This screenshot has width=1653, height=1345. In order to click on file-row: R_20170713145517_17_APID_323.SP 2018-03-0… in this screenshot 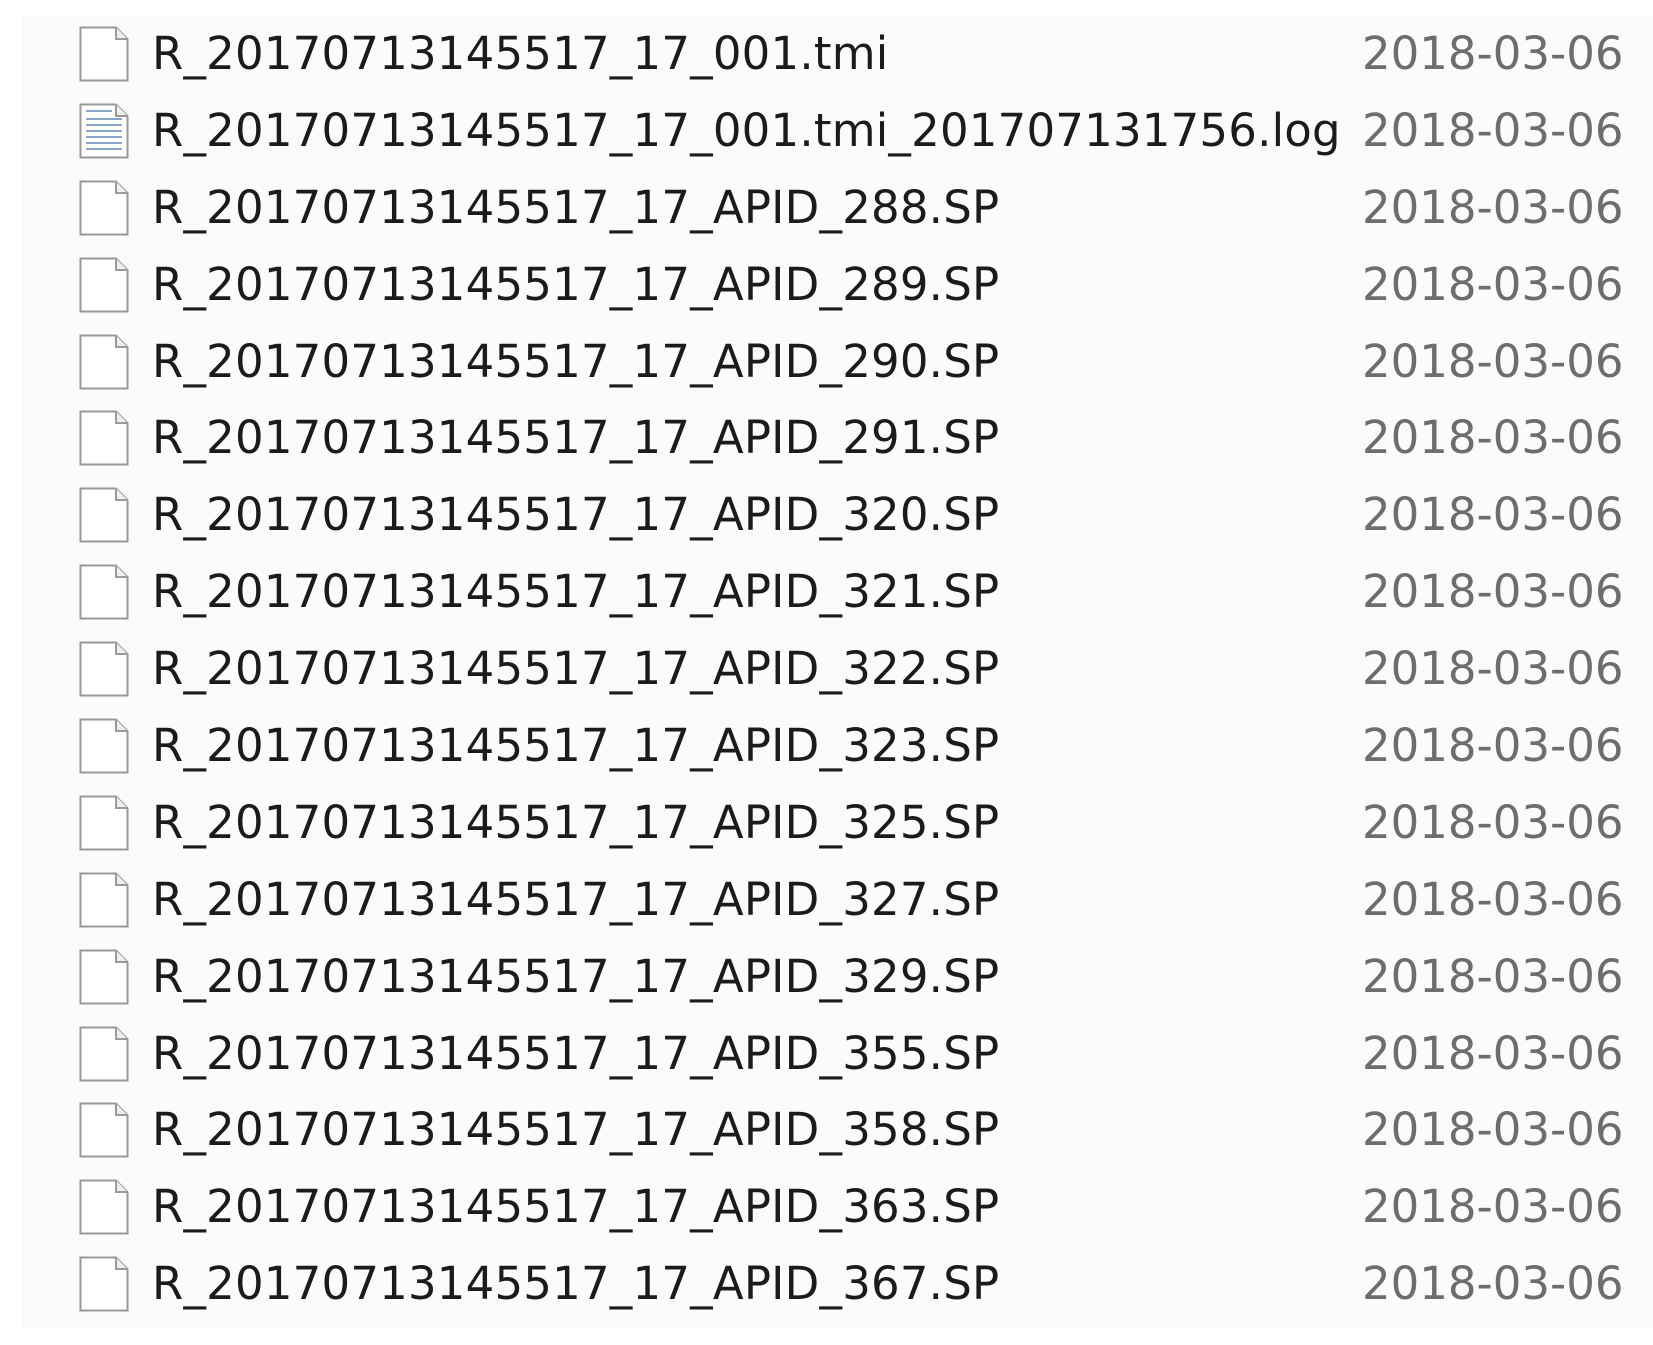, I will do `click(837, 746)`.